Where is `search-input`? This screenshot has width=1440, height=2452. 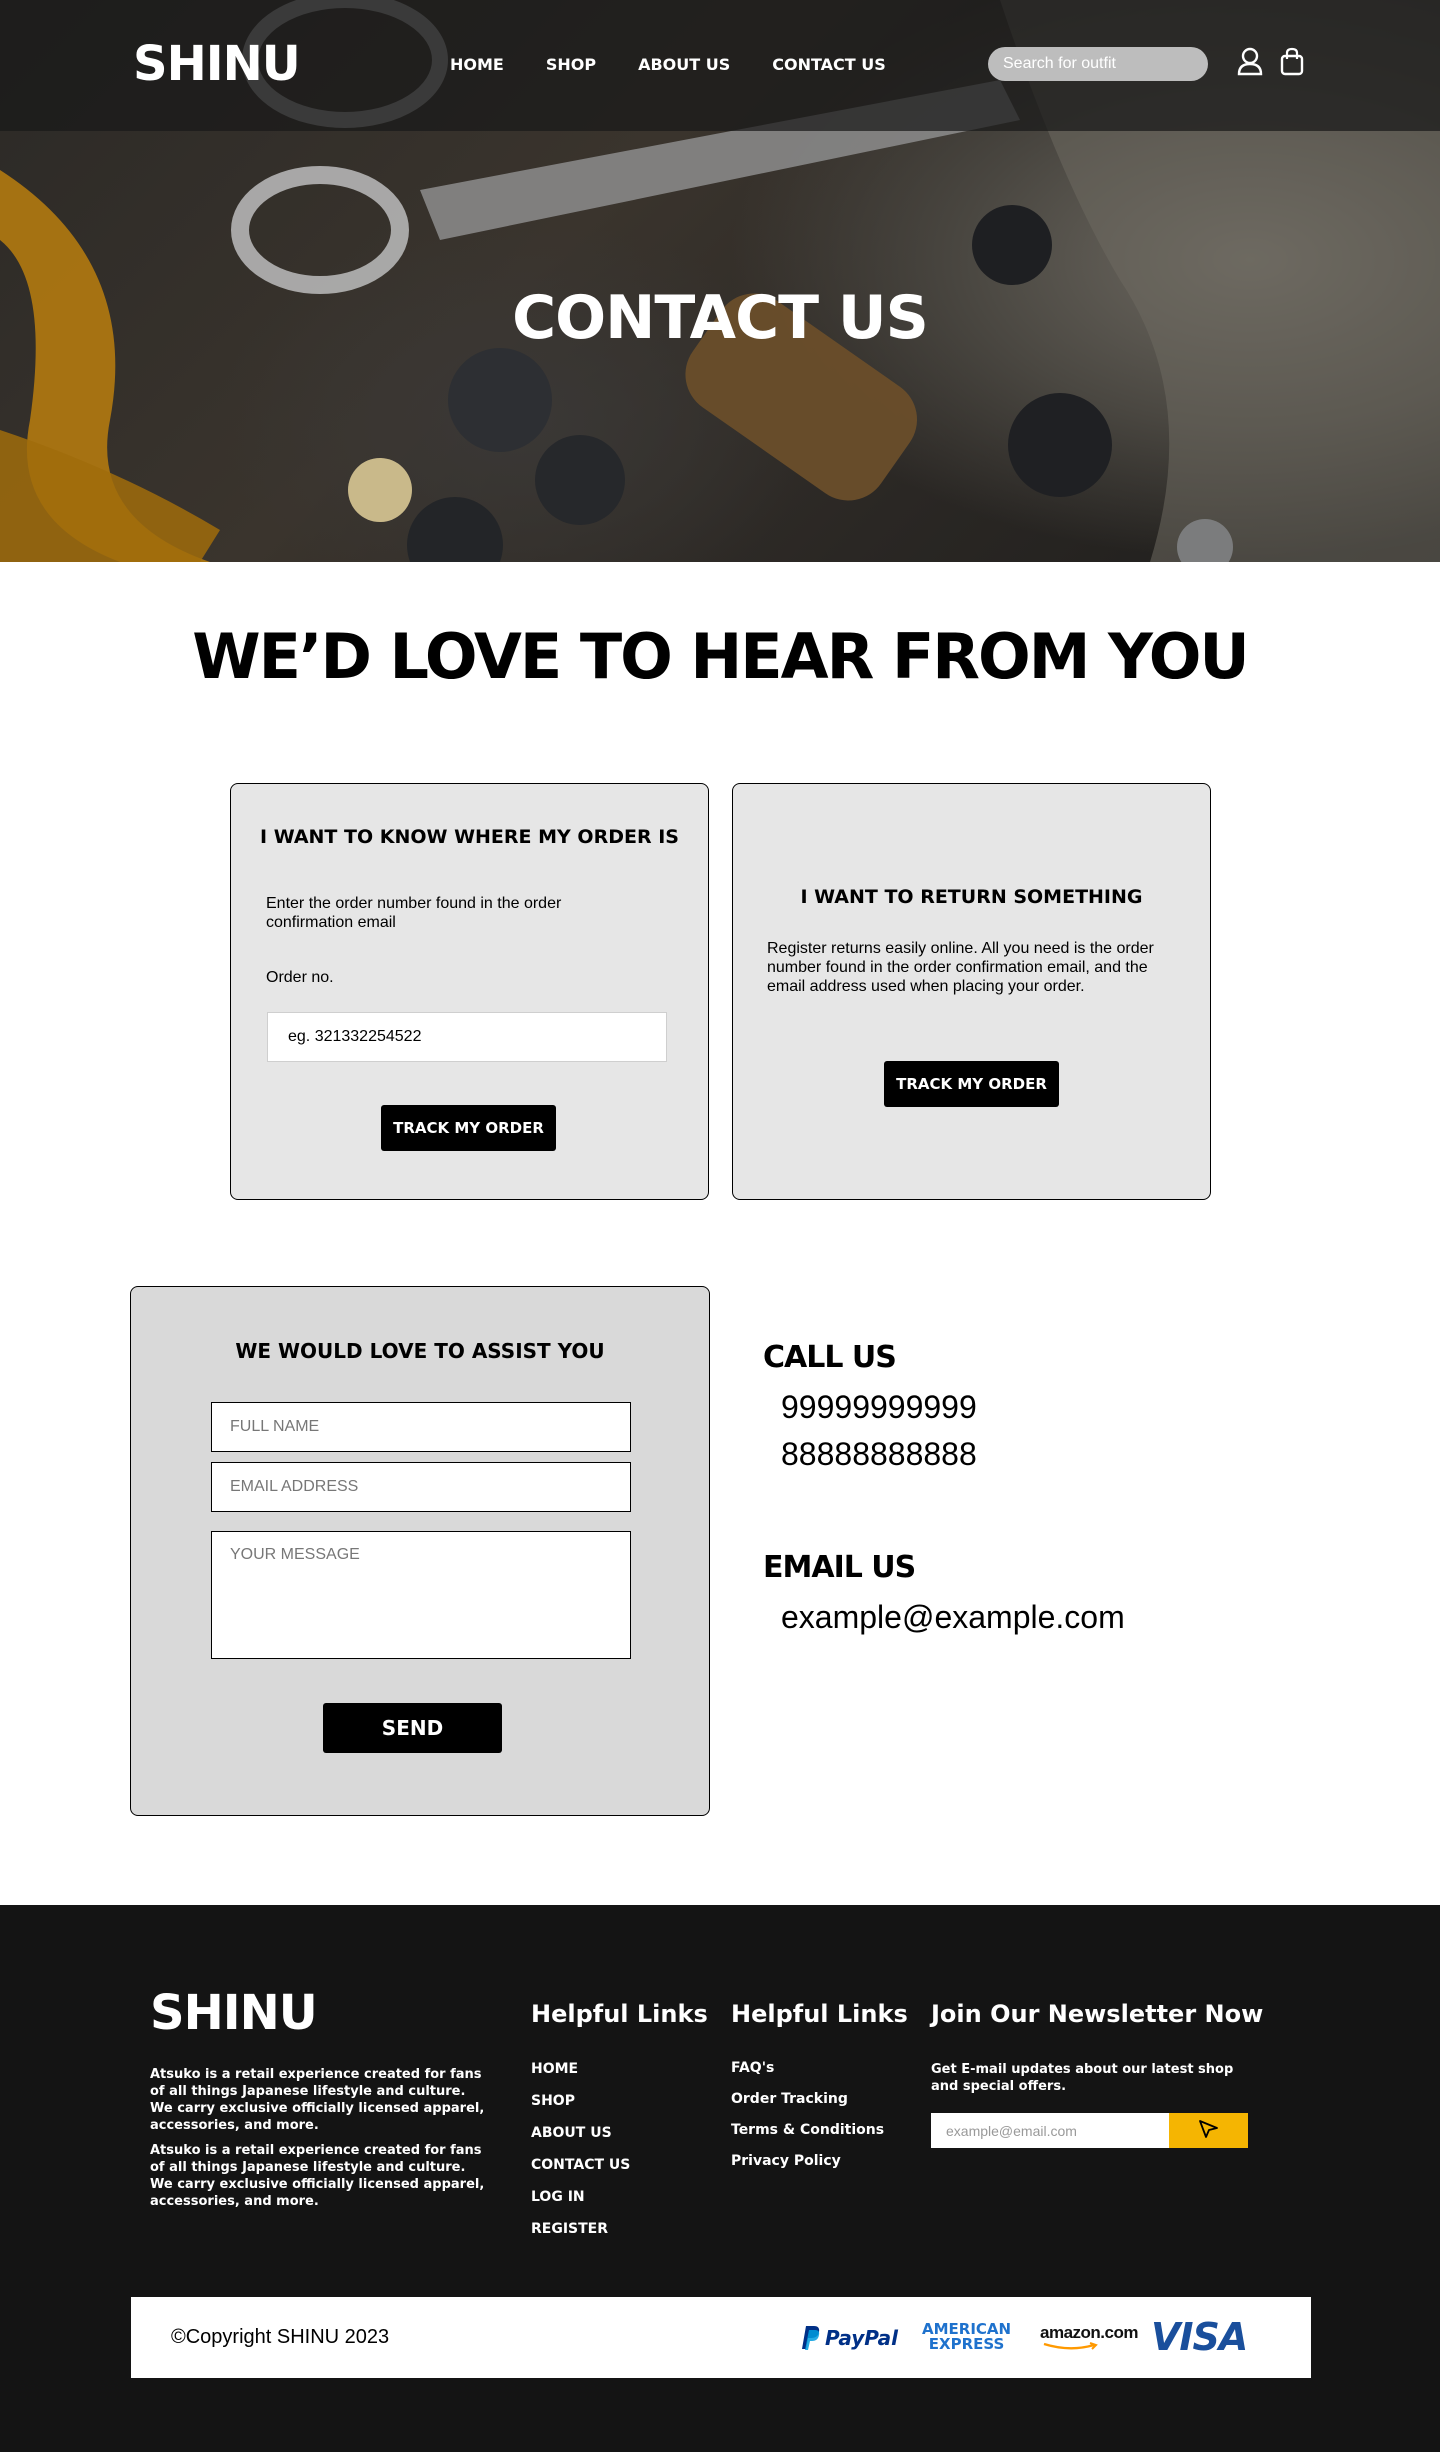 search-input is located at coordinates (1098, 64).